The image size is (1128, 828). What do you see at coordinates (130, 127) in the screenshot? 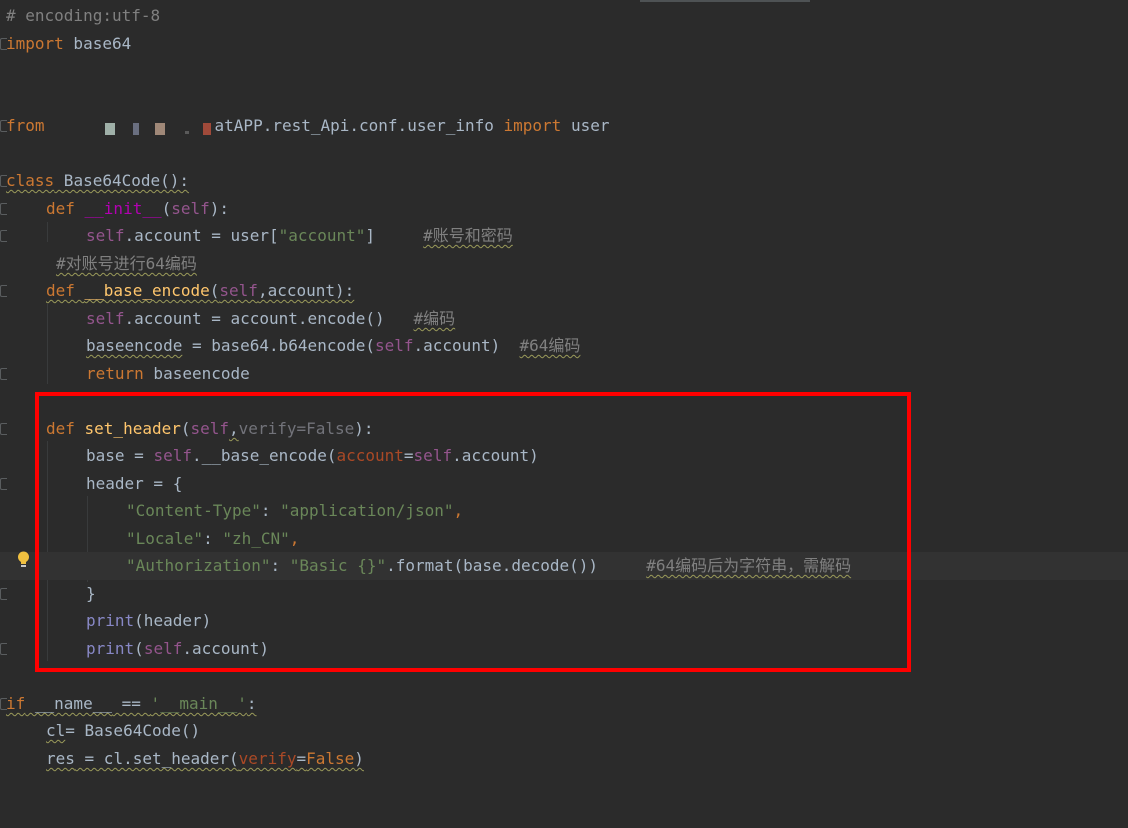
I see `redacted-module-path` at bounding box center [130, 127].